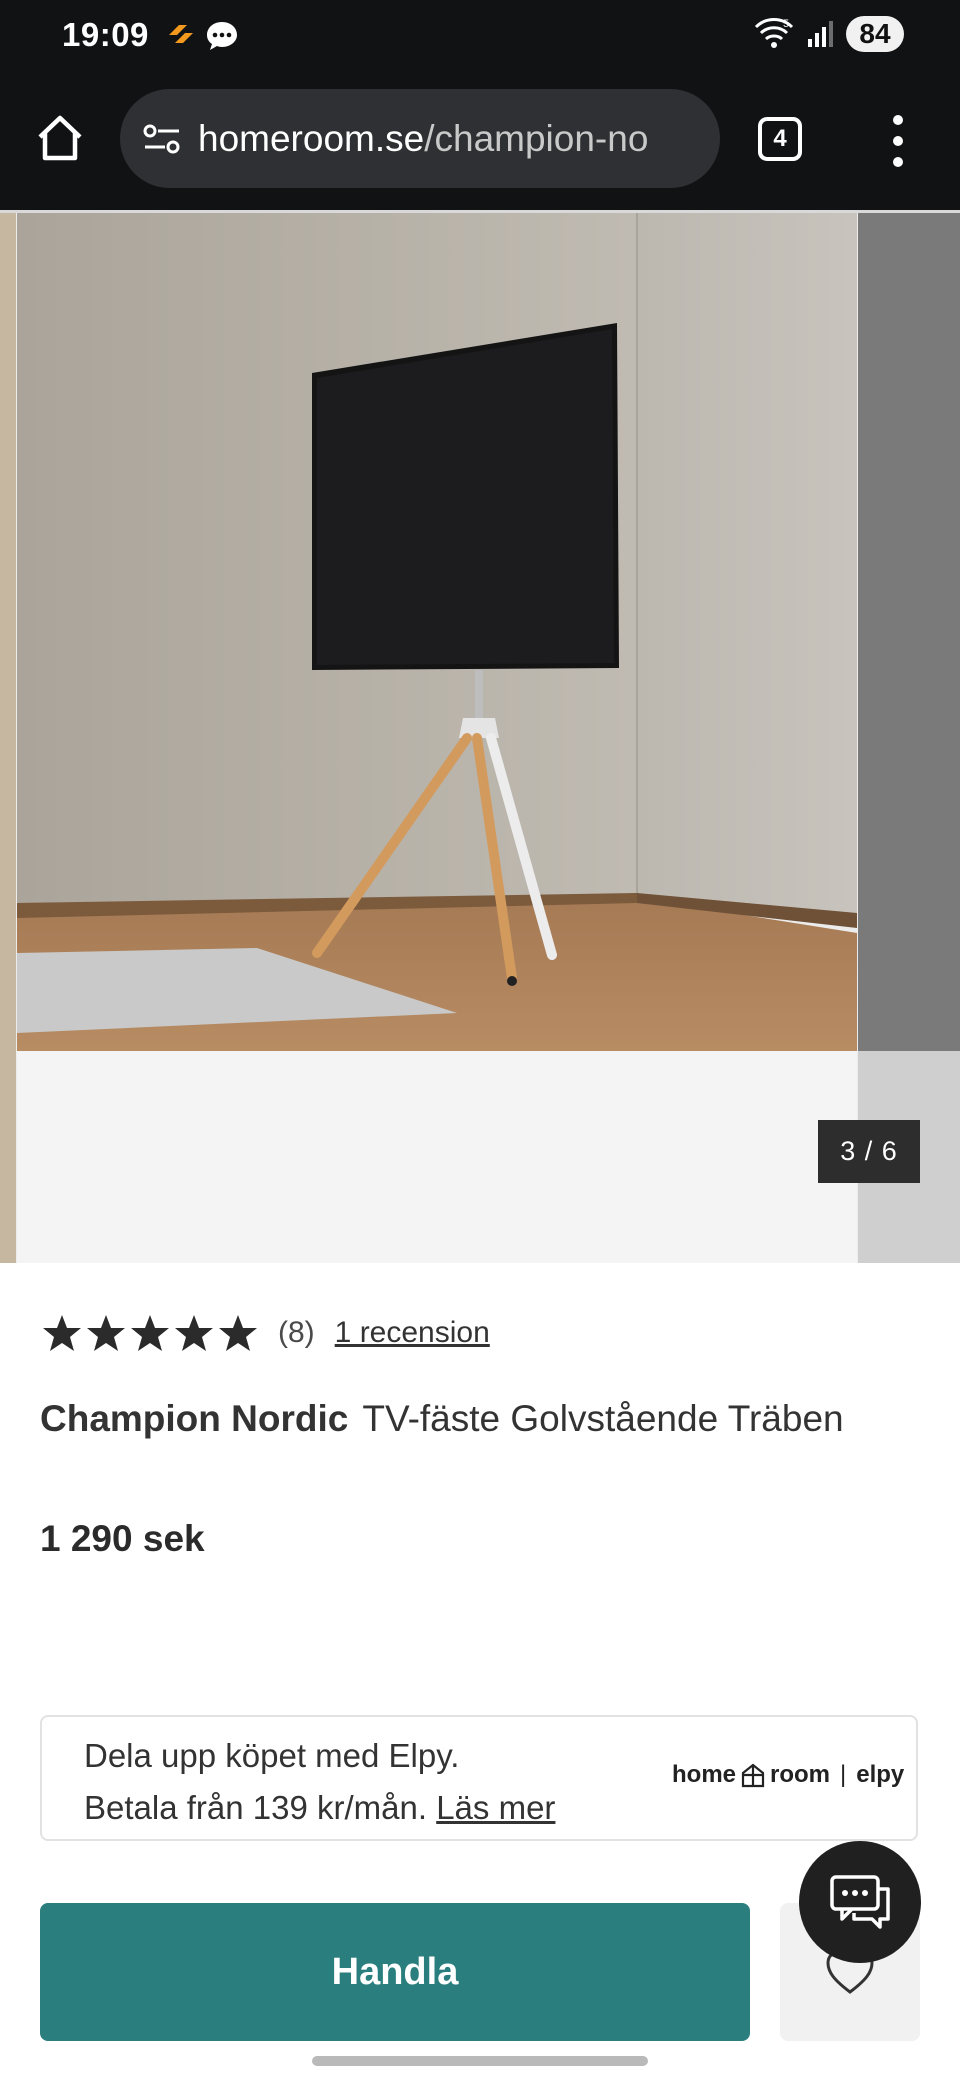  I want to click on buy-button: Handla, so click(395, 1972).